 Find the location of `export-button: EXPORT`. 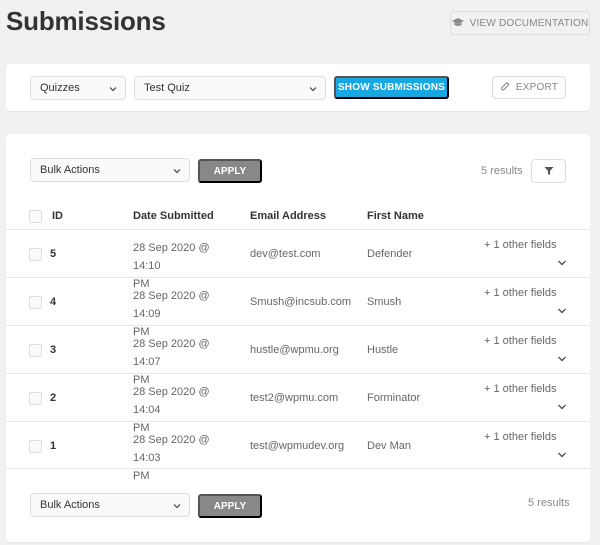

export-button: EXPORT is located at coordinates (529, 87).